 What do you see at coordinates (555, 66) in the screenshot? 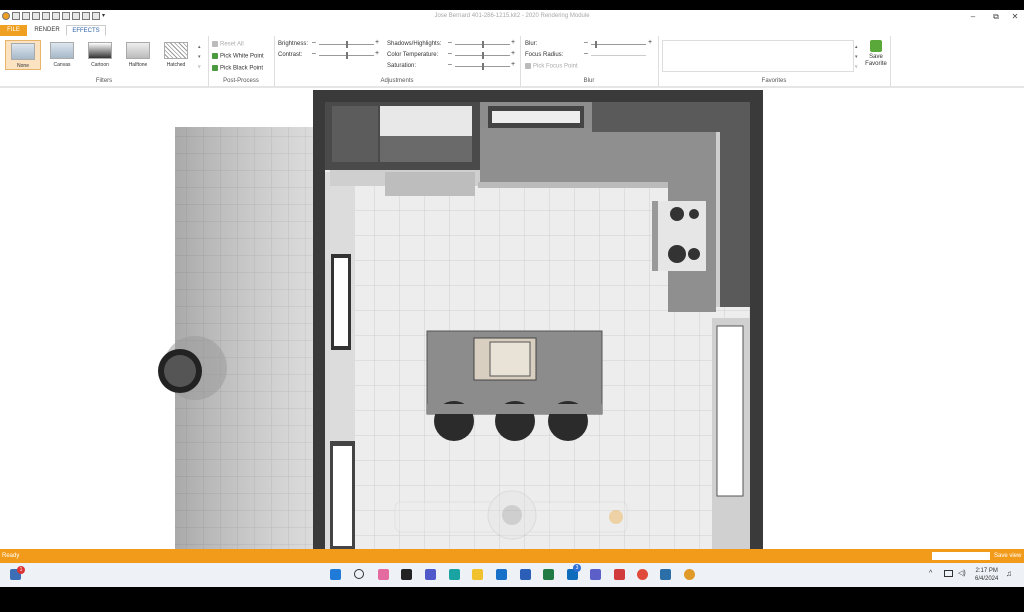
I see `pick-focus-label: Pick Focus Point` at bounding box center [555, 66].